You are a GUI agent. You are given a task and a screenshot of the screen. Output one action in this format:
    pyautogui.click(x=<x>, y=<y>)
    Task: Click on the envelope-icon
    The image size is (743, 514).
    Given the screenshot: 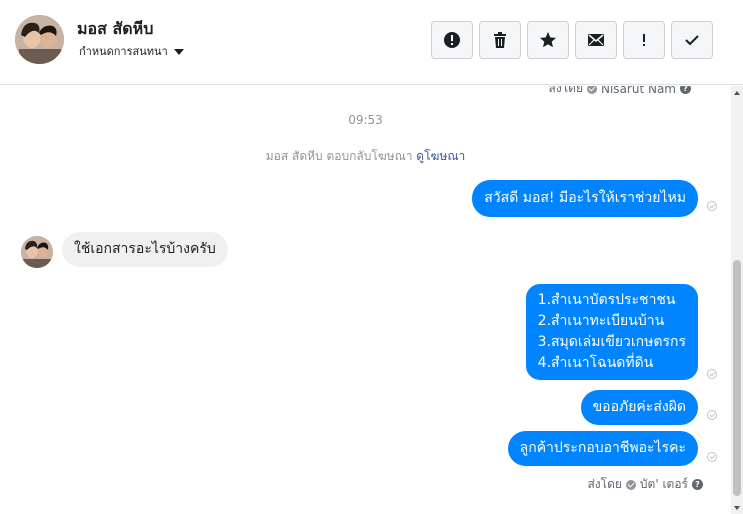 What is the action you would take?
    pyautogui.click(x=596, y=40)
    